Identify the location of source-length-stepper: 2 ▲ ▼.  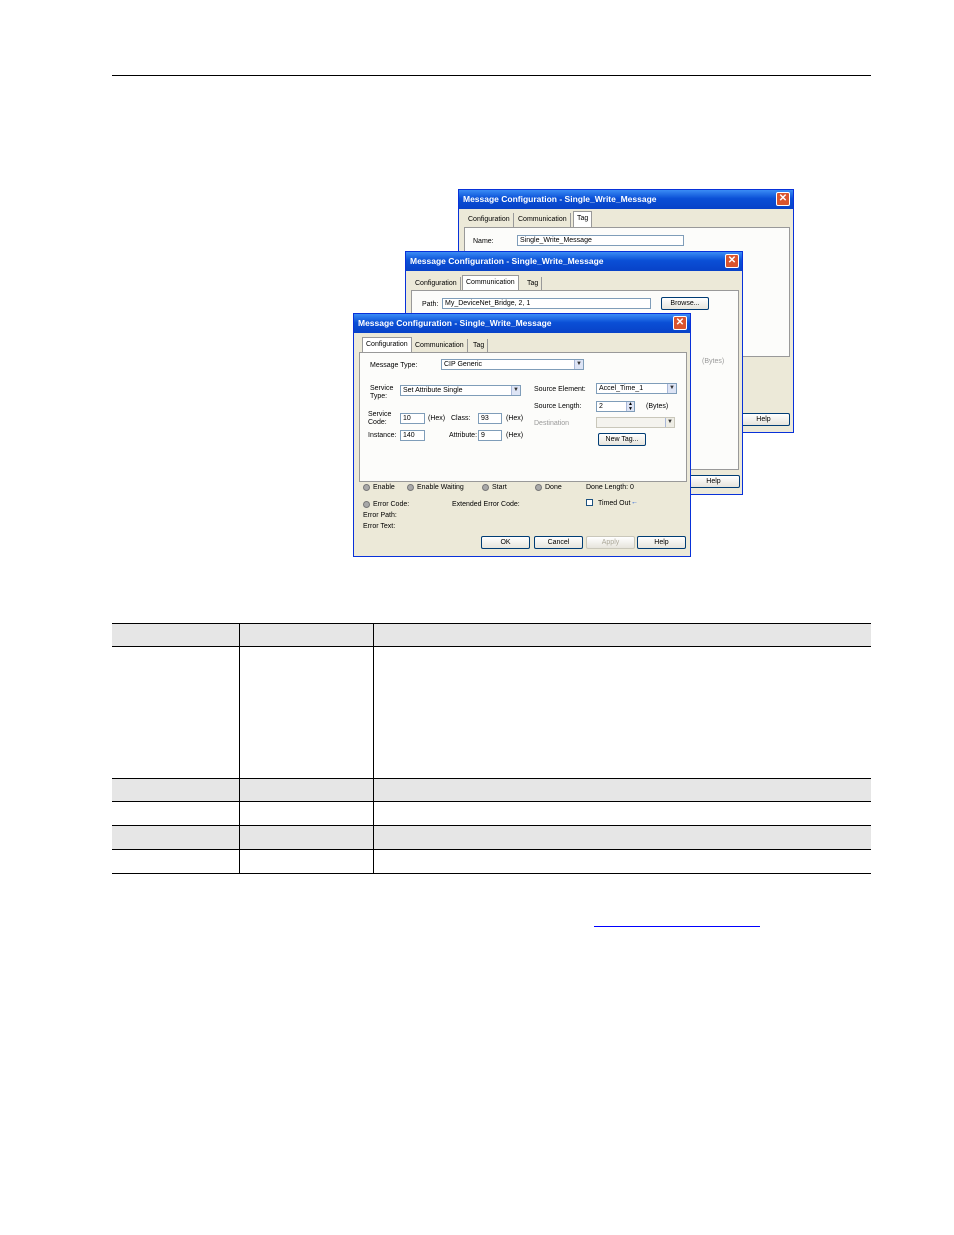
(615, 406).